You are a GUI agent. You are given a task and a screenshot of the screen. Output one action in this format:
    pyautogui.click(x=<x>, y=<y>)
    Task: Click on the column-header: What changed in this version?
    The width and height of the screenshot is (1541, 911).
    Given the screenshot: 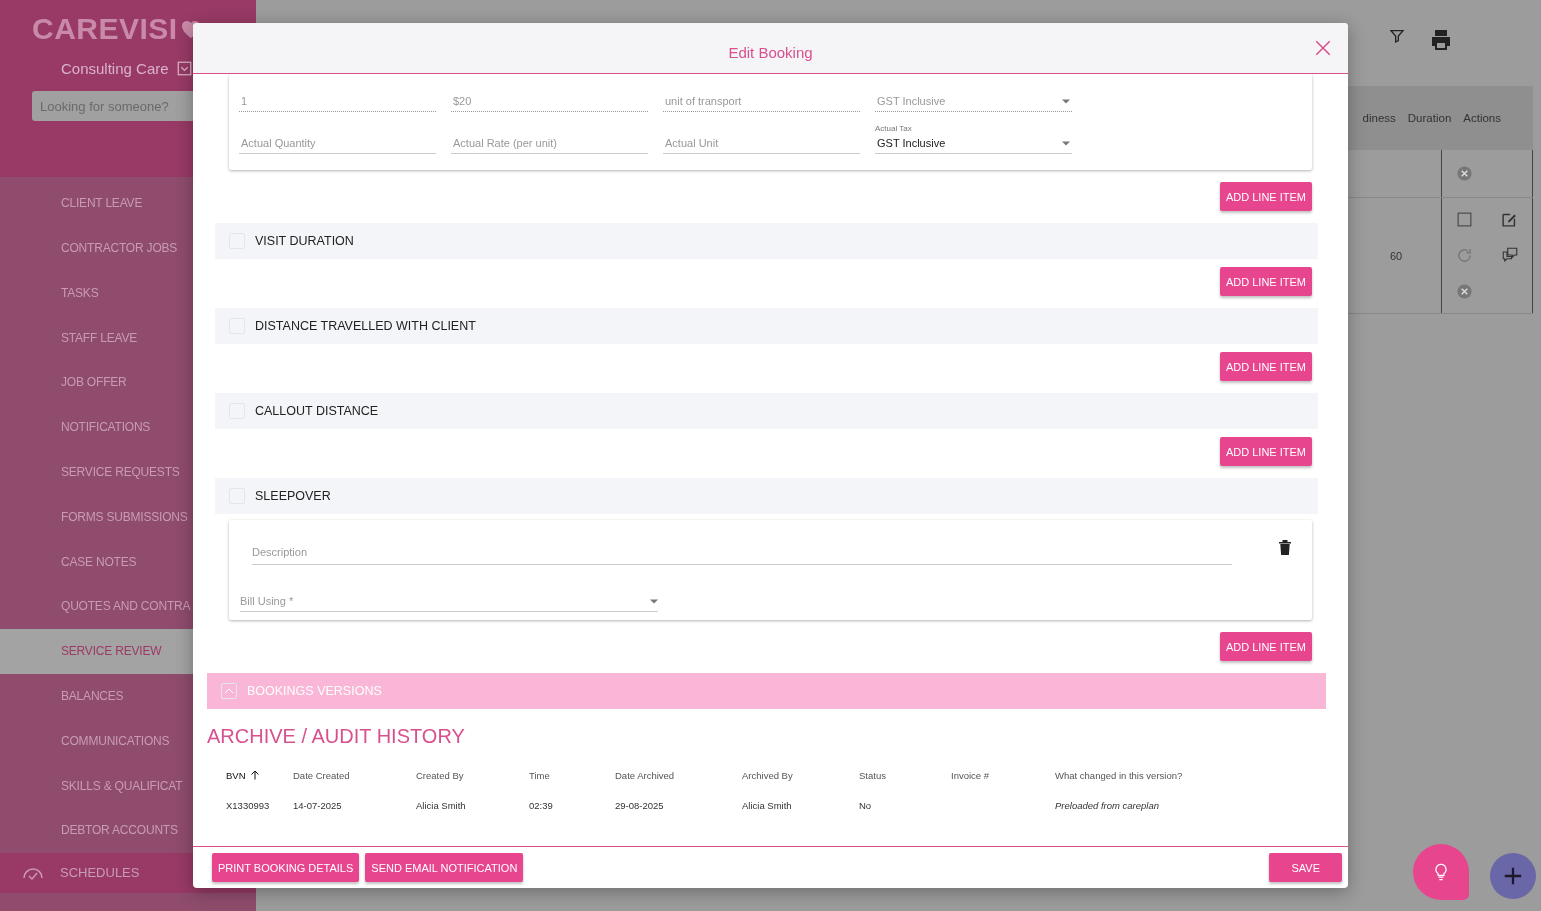 What is the action you would take?
    pyautogui.click(x=1119, y=775)
    